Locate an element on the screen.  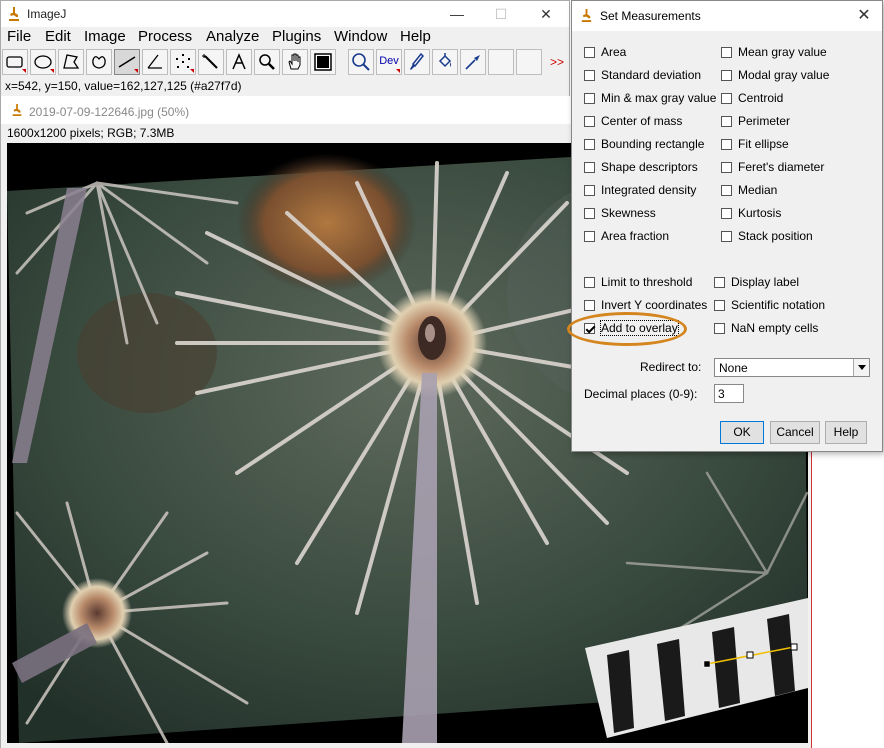
mean-gray-value-label: Mean gray value is located at coordinates (782, 52).